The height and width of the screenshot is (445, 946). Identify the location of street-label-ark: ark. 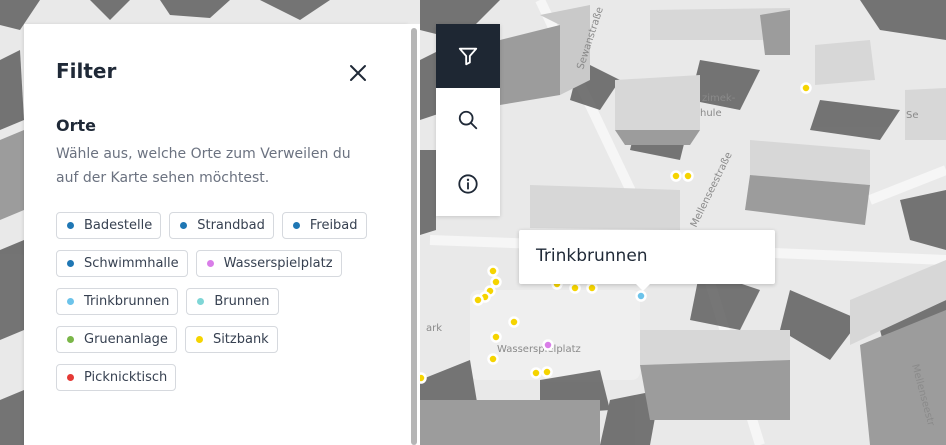
(434, 328).